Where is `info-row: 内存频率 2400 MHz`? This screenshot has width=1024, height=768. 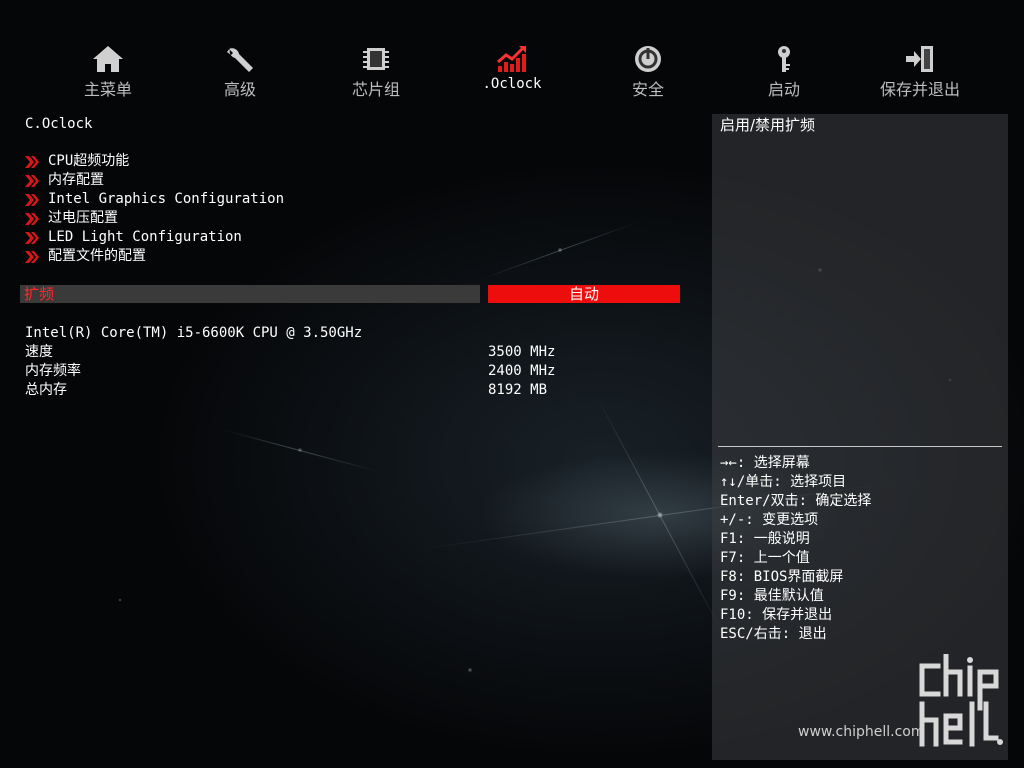
info-row: 内存频率 2400 MHz is located at coordinates (345, 371).